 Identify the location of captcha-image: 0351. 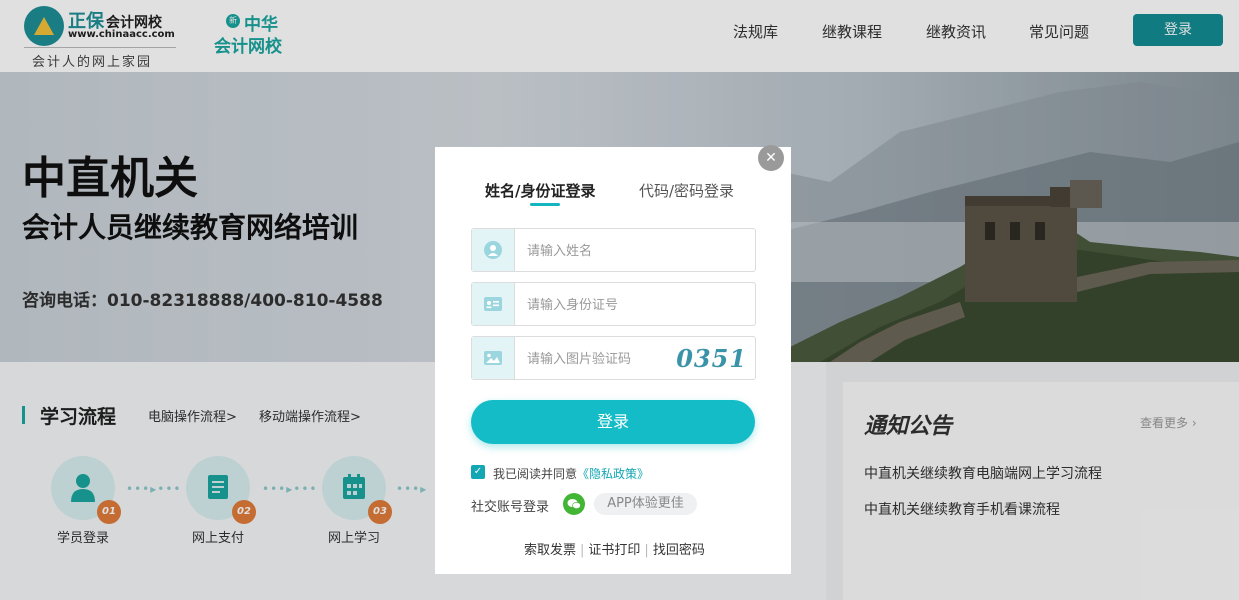
(711, 358).